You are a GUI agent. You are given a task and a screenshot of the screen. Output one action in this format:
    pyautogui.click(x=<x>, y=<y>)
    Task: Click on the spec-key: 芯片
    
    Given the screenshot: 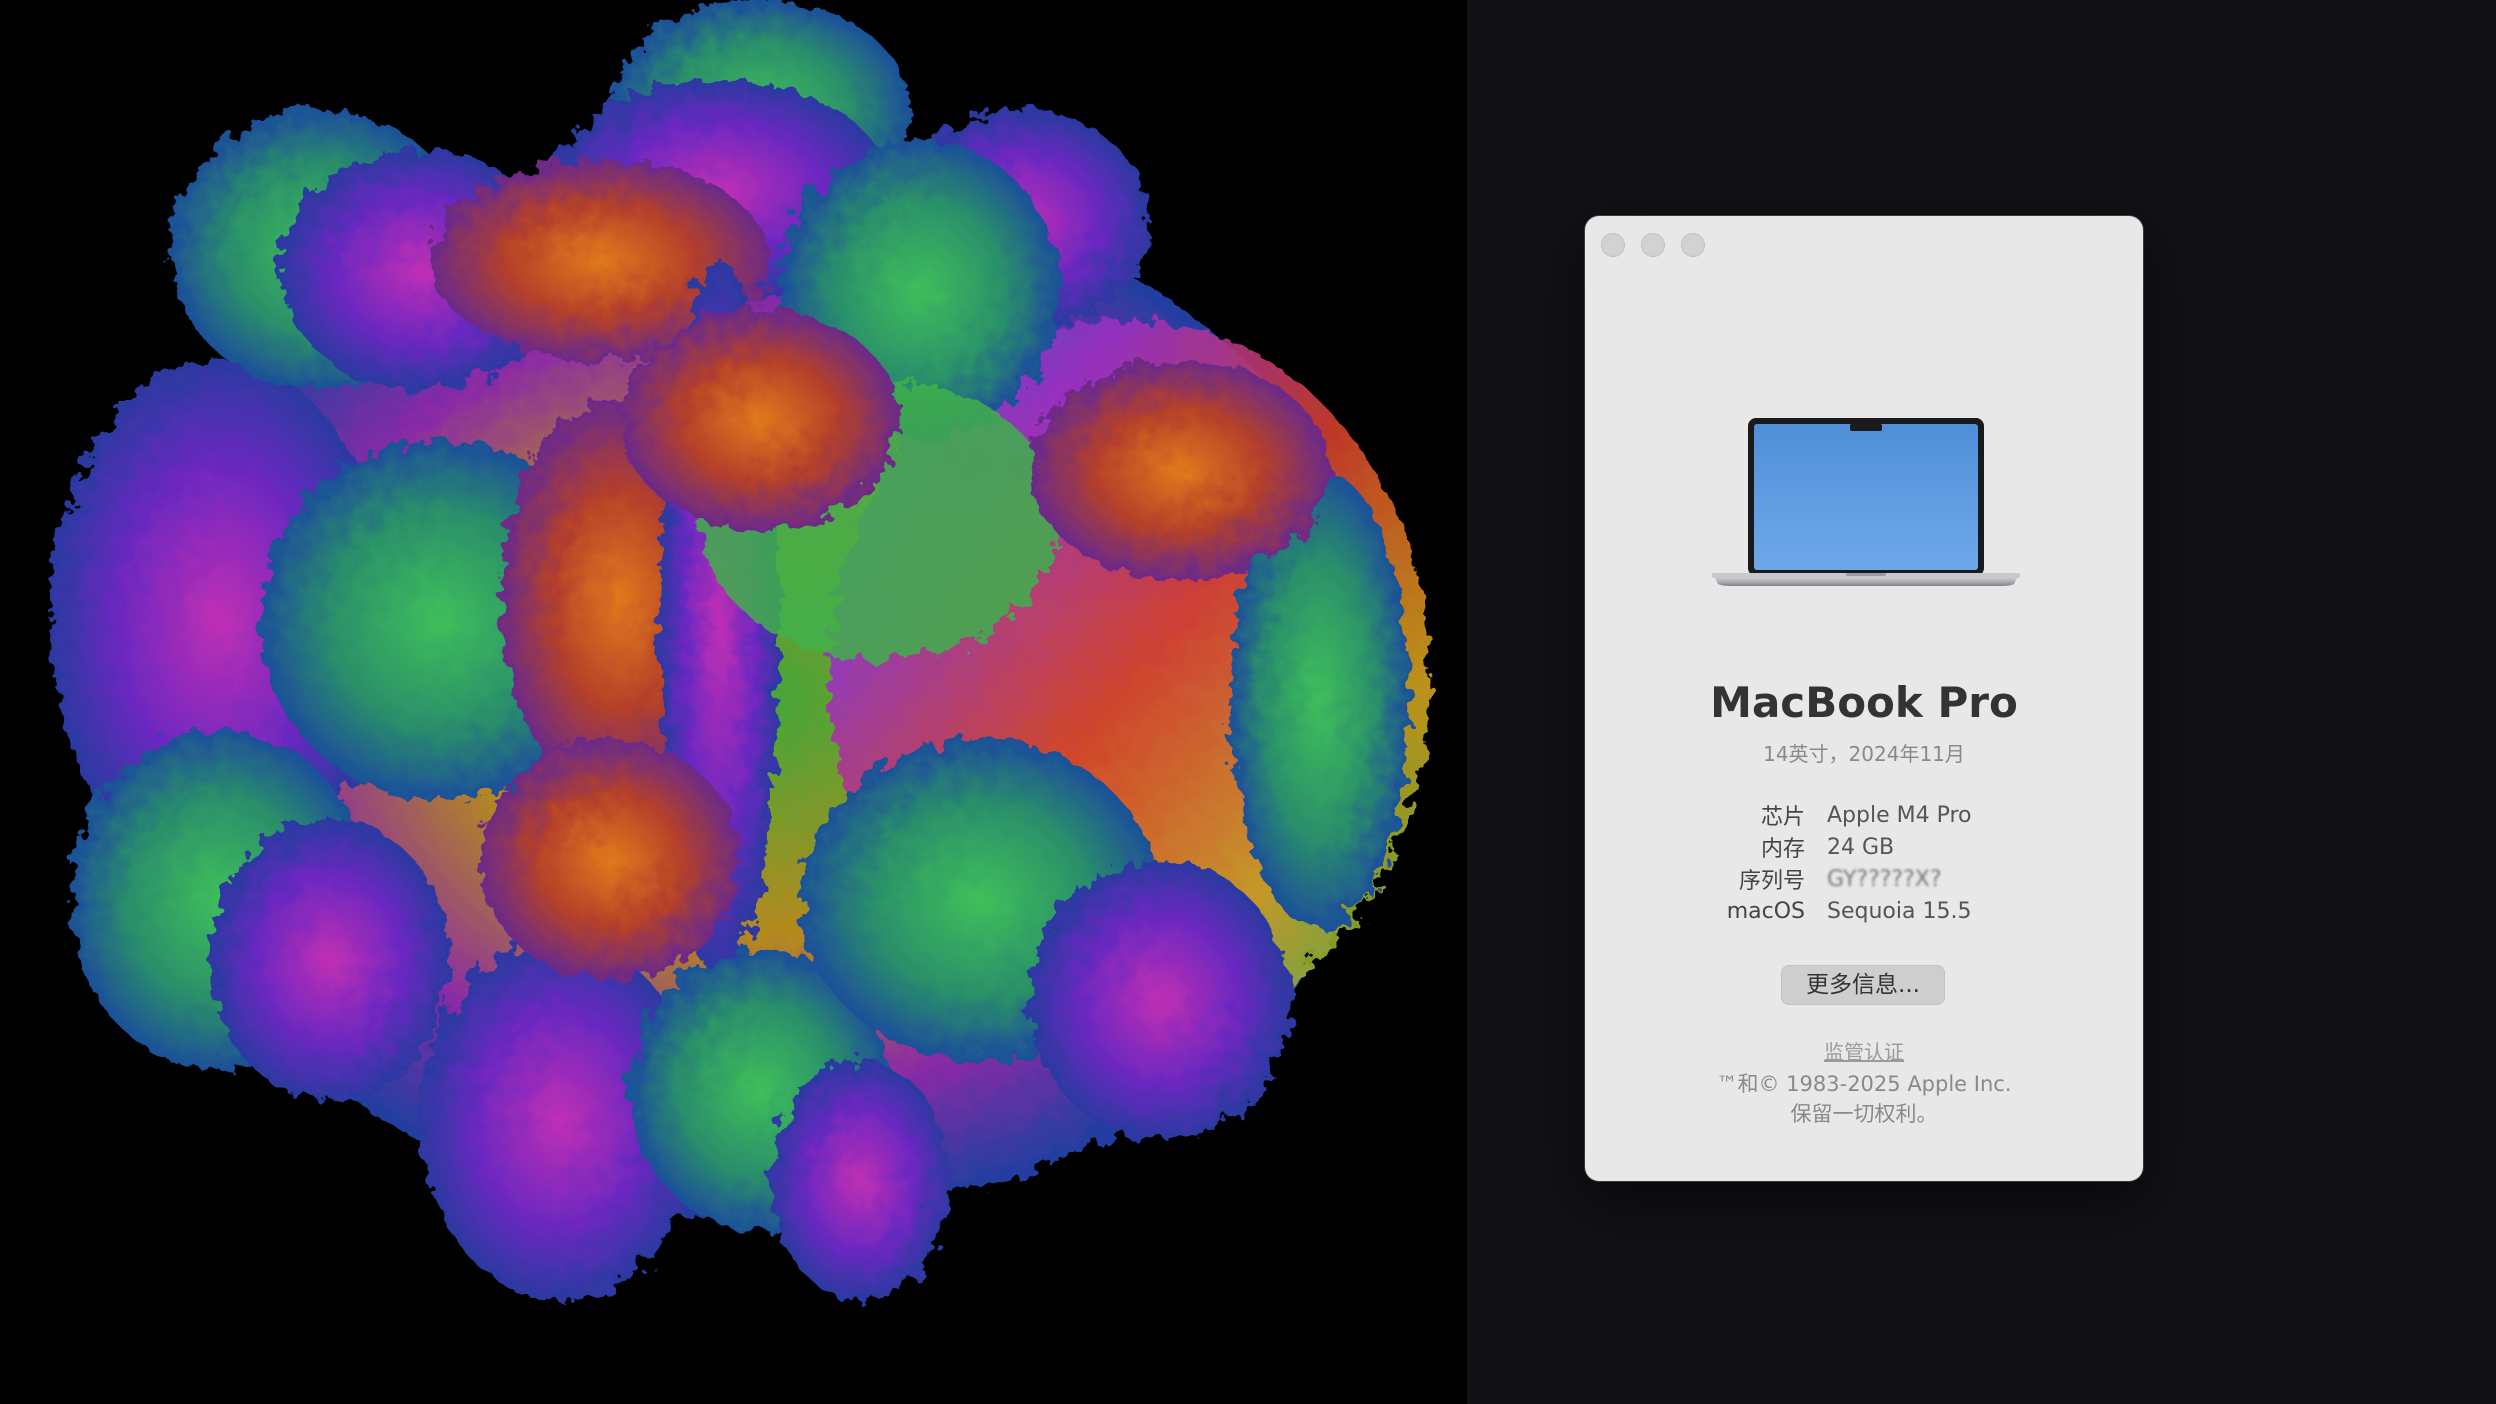 What is the action you would take?
    pyautogui.click(x=1782, y=817)
    